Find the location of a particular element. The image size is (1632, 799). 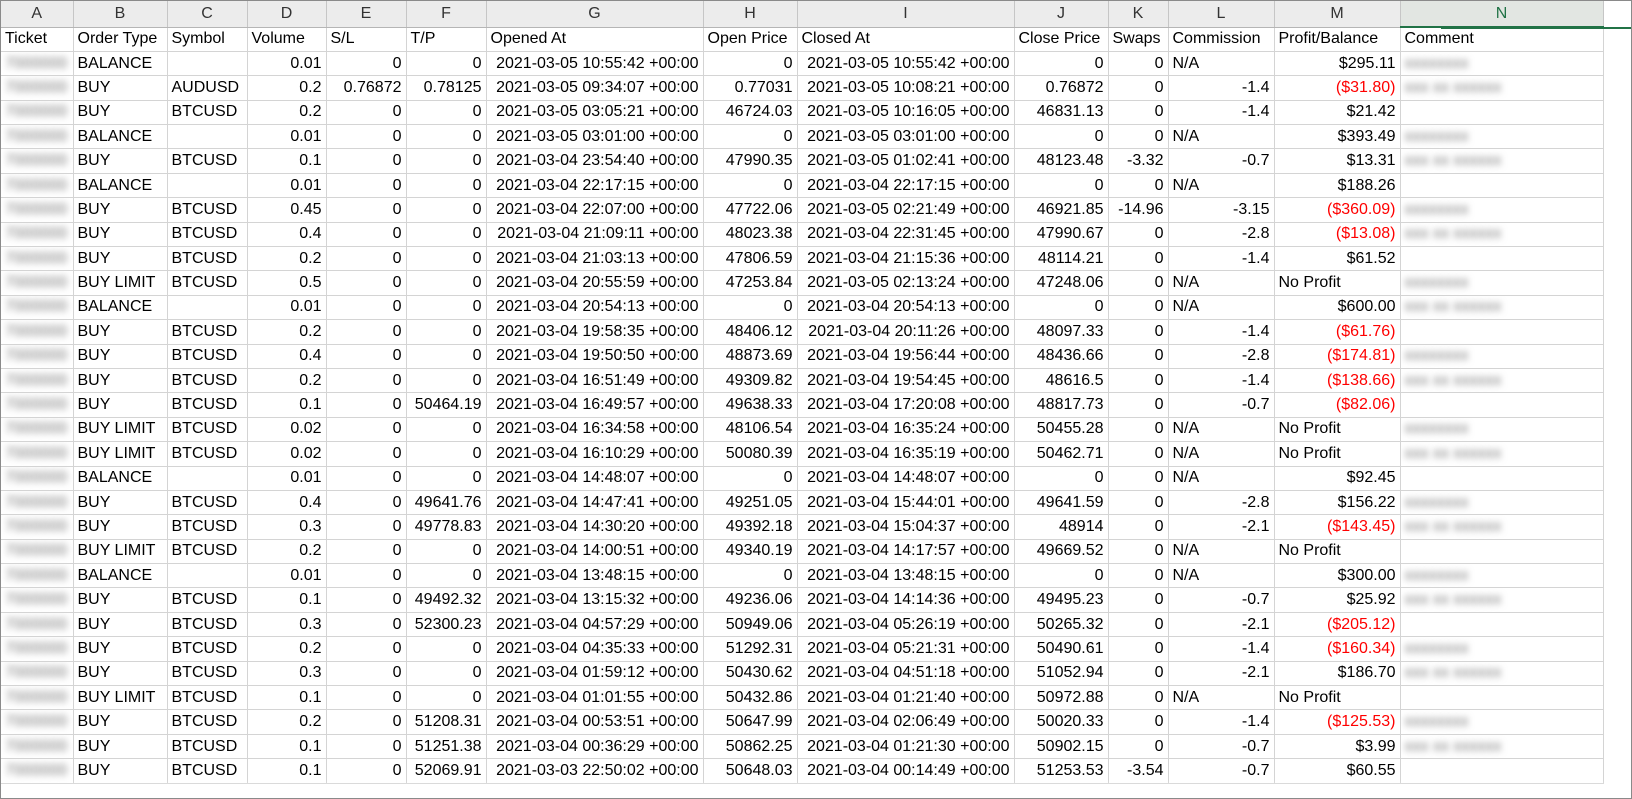

comment-cell-redacted is located at coordinates (1502, 698).